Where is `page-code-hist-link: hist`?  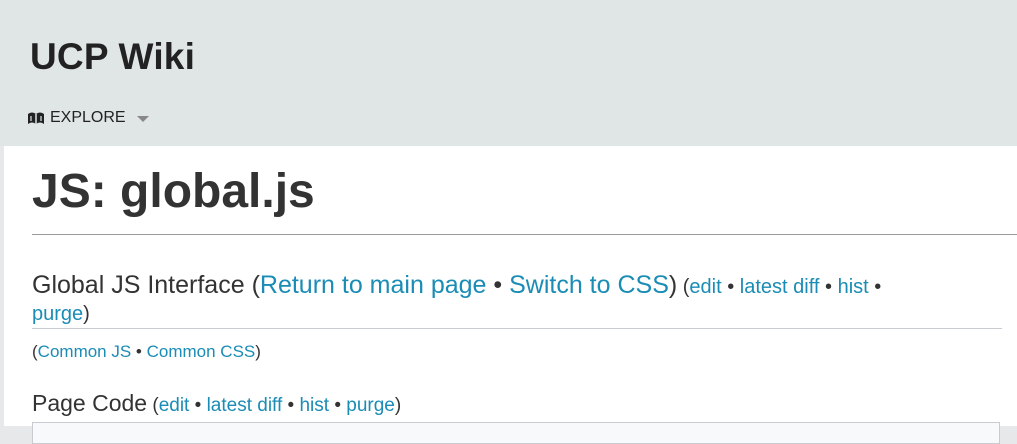
page-code-hist-link: hist is located at coordinates (314, 405).